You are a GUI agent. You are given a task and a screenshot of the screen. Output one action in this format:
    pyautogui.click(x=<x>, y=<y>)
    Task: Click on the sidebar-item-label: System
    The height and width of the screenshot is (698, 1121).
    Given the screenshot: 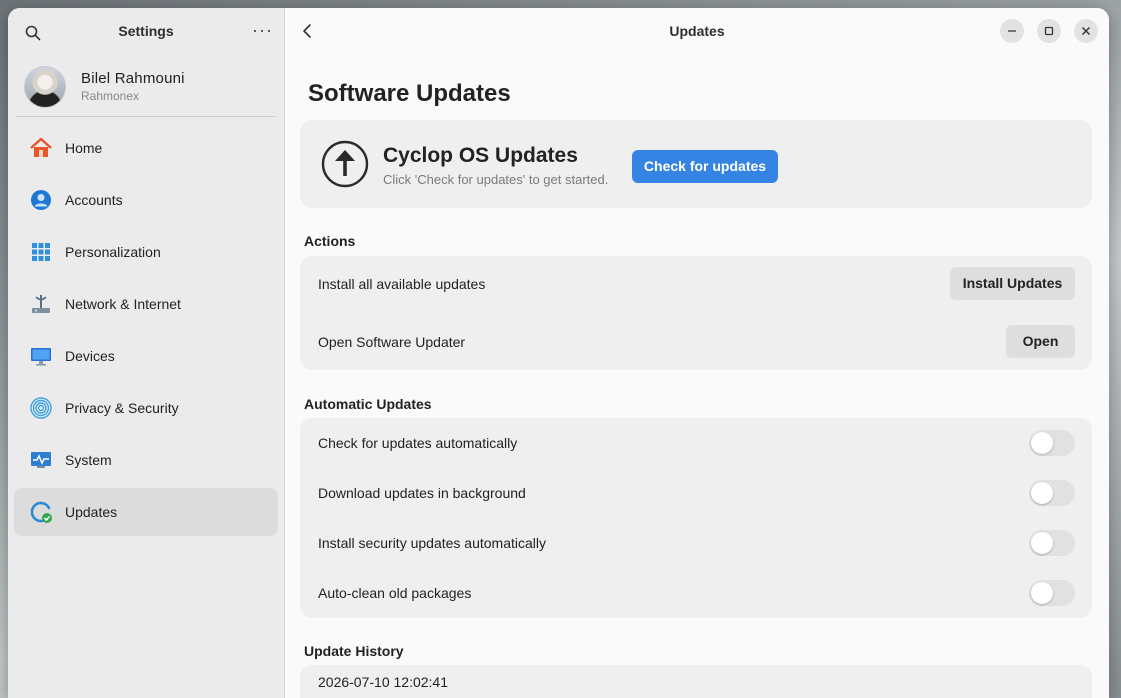 What is the action you would take?
    pyautogui.click(x=88, y=460)
    